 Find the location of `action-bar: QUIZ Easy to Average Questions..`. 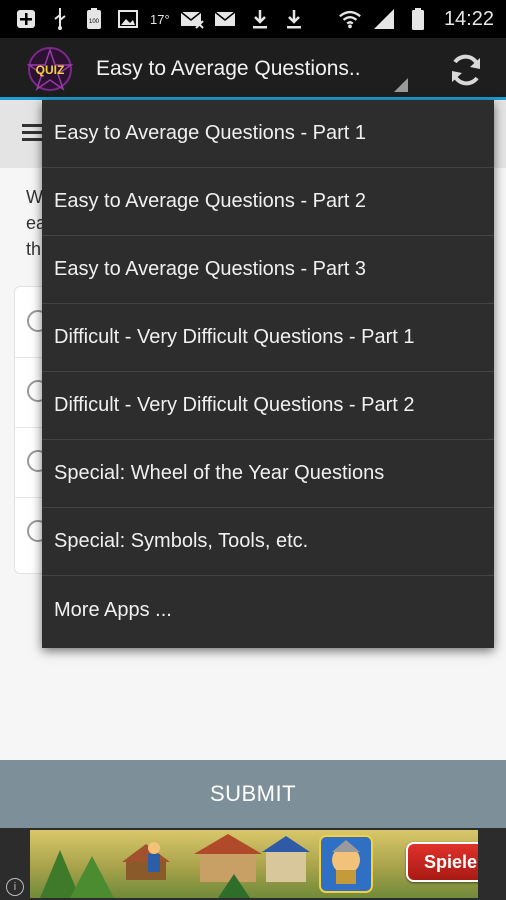

action-bar: QUIZ Easy to Average Questions.. is located at coordinates (253, 69).